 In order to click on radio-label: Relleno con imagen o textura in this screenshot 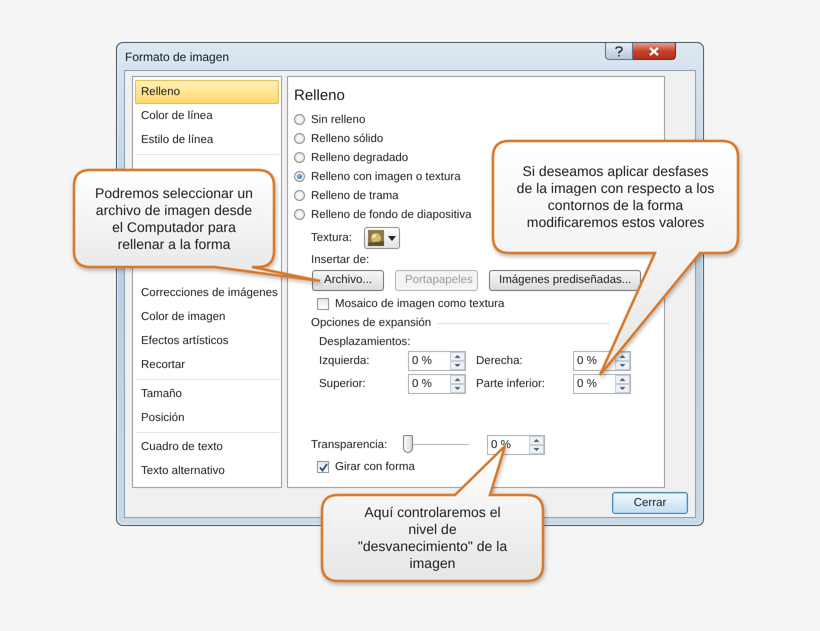, I will do `click(386, 176)`.